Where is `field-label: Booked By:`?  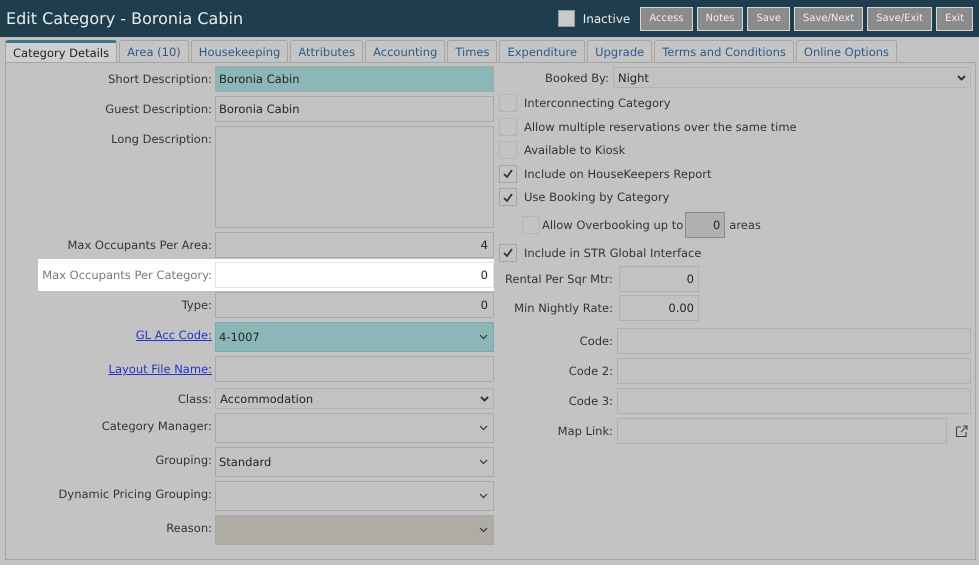 field-label: Booked By: is located at coordinates (577, 77).